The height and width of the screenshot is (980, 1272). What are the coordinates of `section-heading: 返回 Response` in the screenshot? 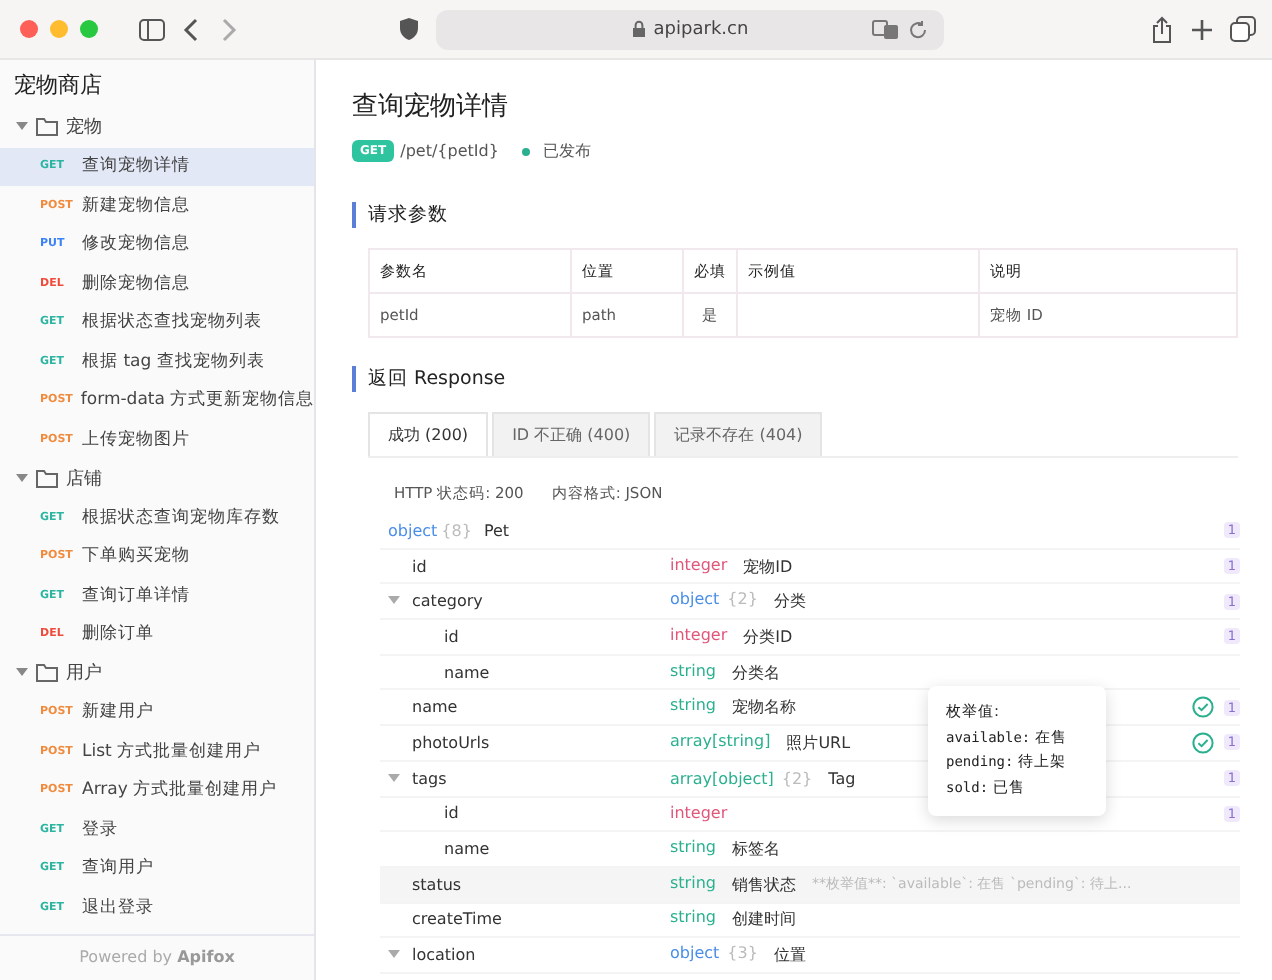 It's located at (796, 379).